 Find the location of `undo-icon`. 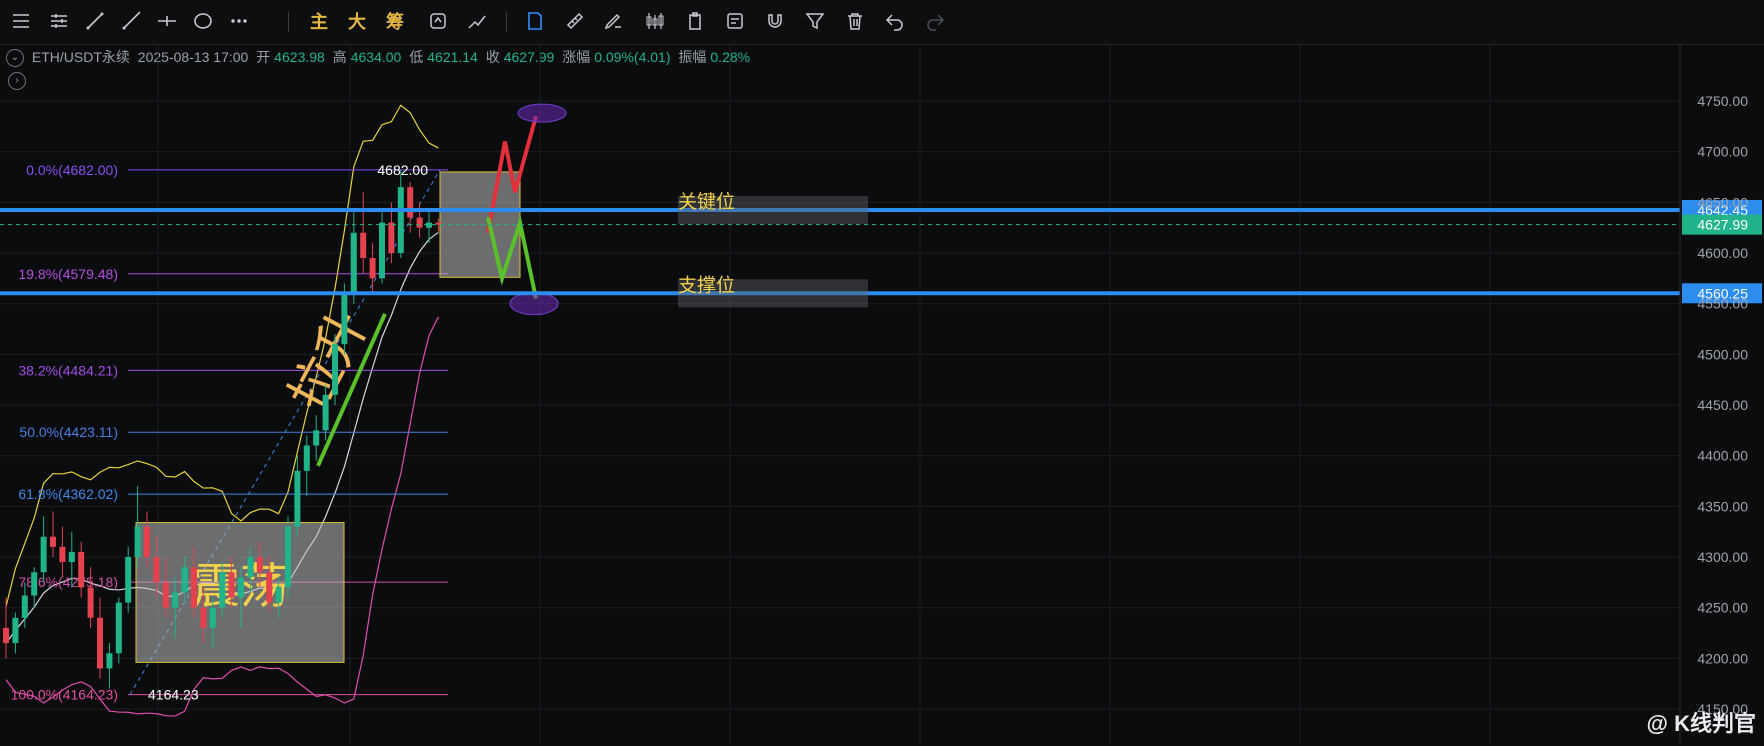

undo-icon is located at coordinates (895, 21).